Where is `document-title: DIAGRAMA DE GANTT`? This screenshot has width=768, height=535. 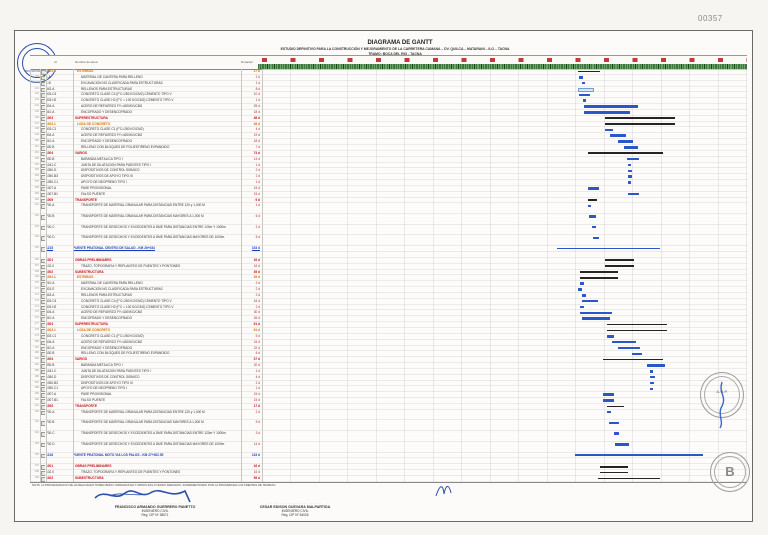
document-title: DIAGRAMA DE GANTT is located at coordinates (400, 43).